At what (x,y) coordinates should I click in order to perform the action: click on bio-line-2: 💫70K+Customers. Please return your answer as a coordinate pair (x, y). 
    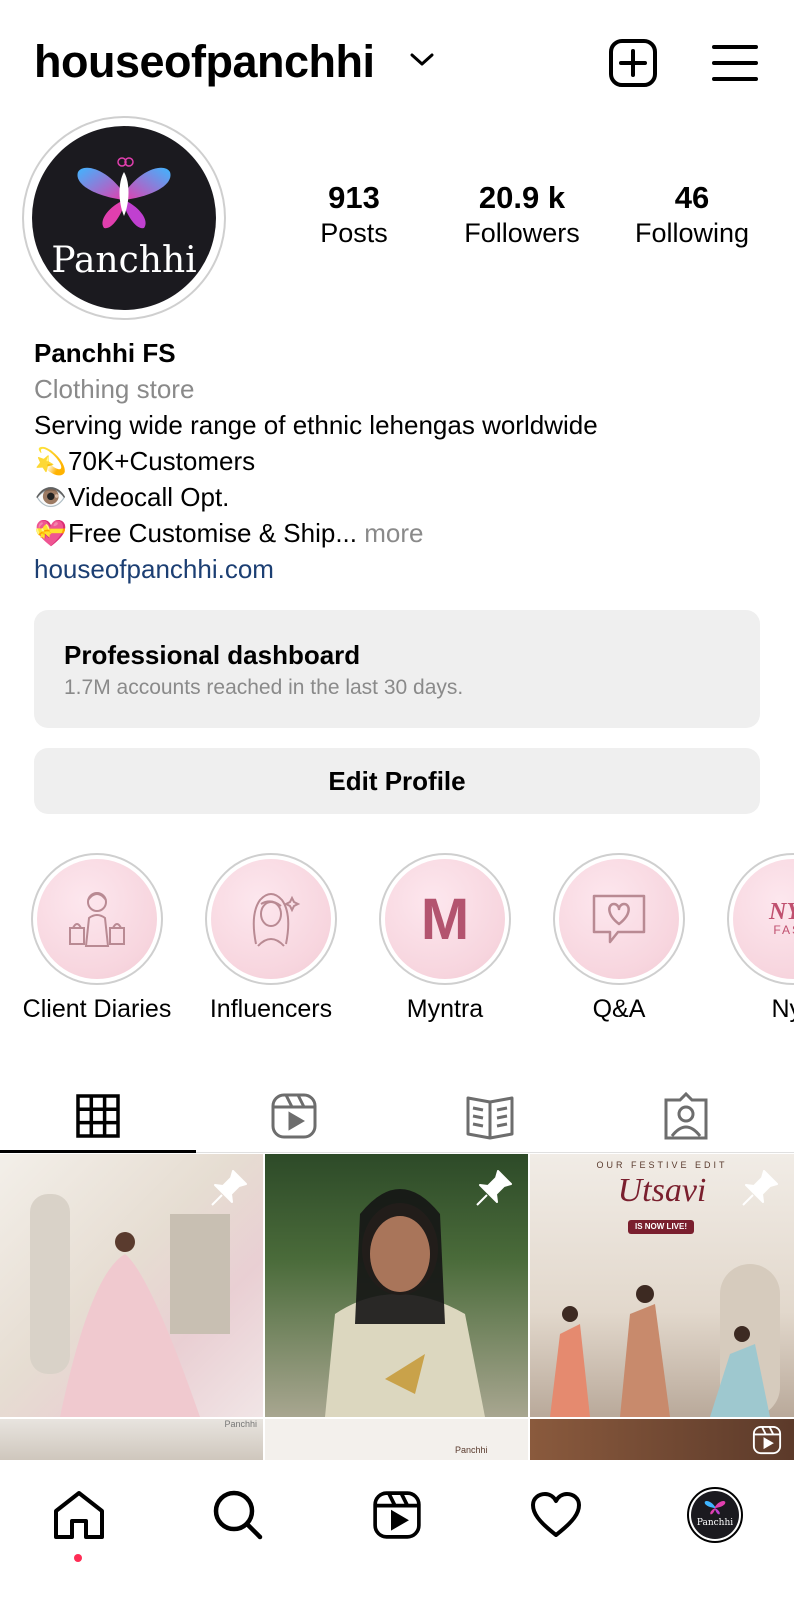
    Looking at the image, I should click on (144, 461).